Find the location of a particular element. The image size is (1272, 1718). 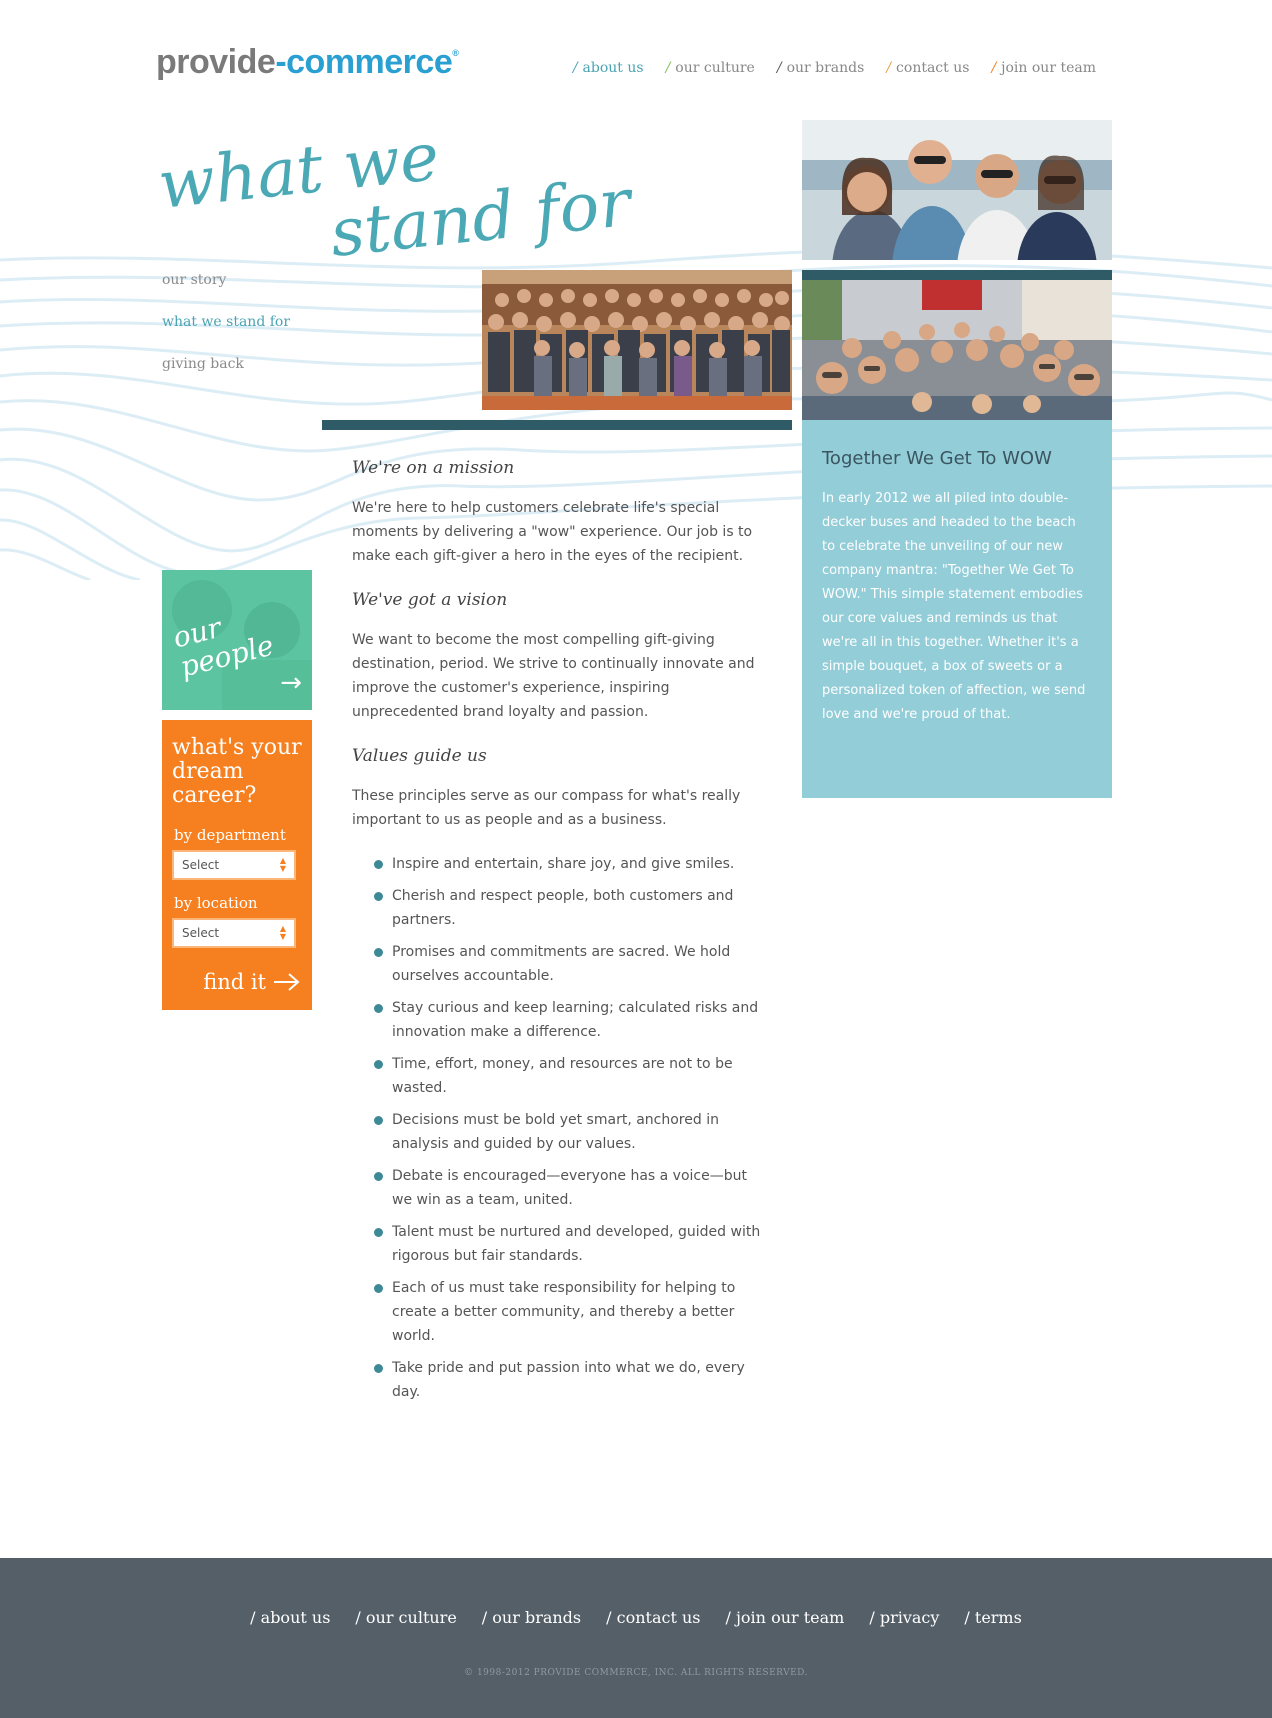

vision-heading: We've got a vision is located at coordinates (430, 600).